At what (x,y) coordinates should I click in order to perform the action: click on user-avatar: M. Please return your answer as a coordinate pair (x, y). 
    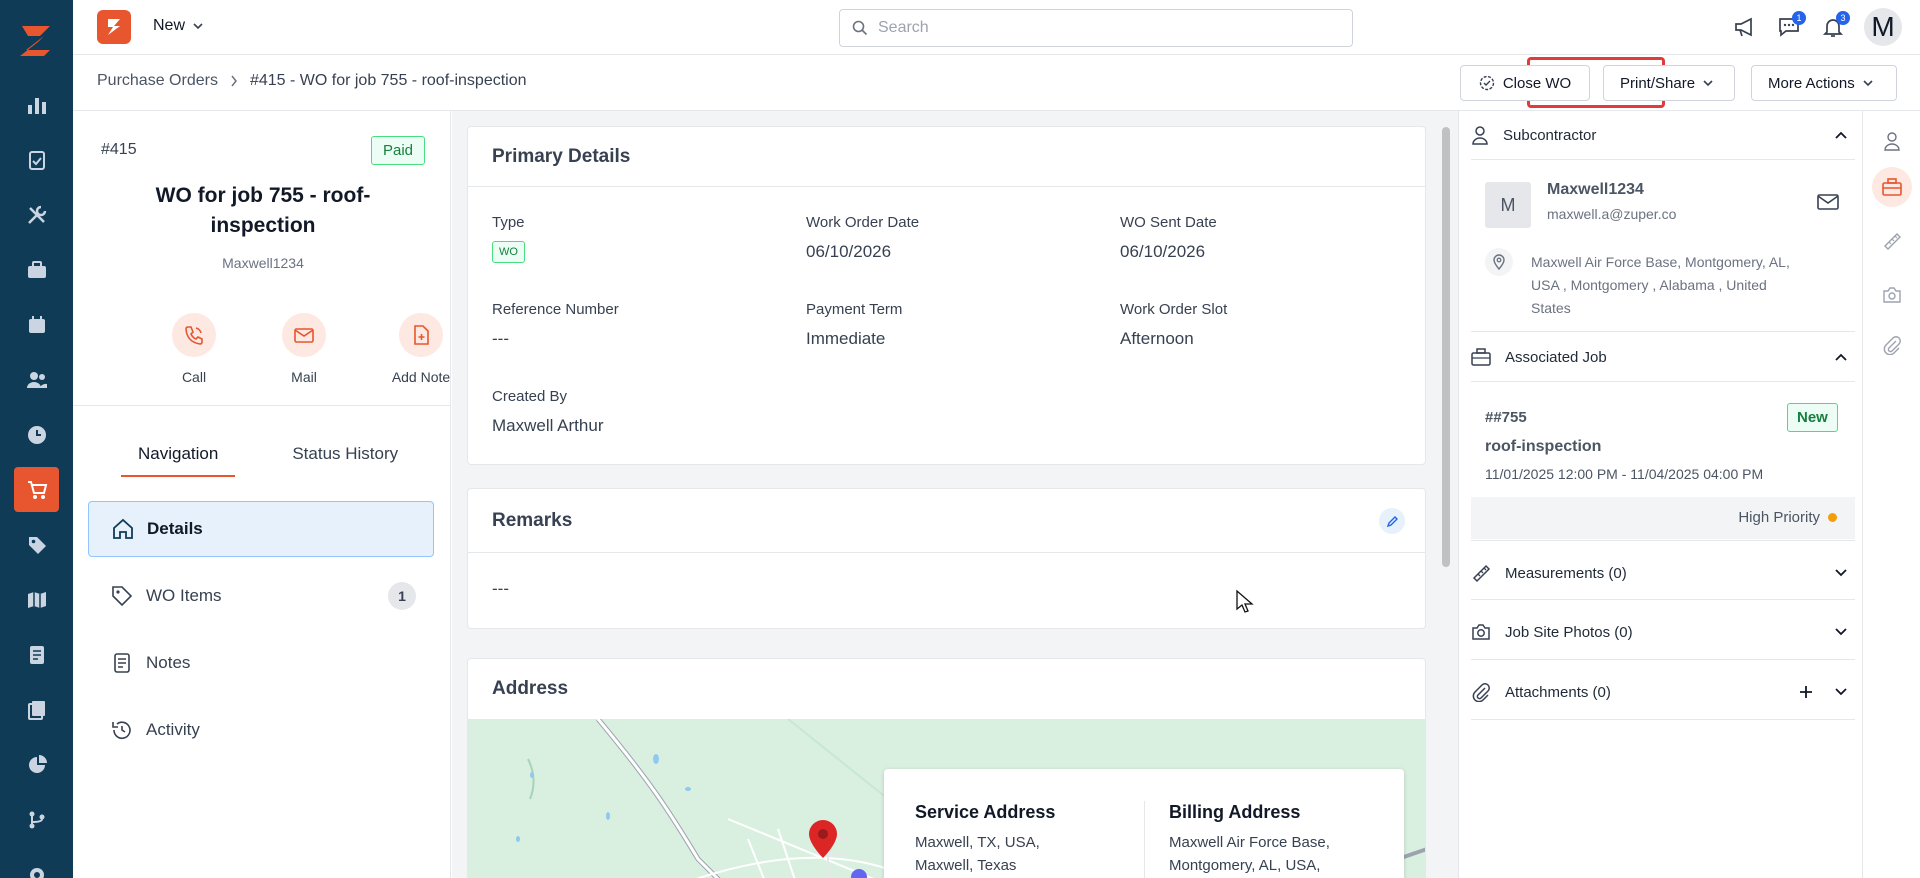
    Looking at the image, I should click on (1883, 27).